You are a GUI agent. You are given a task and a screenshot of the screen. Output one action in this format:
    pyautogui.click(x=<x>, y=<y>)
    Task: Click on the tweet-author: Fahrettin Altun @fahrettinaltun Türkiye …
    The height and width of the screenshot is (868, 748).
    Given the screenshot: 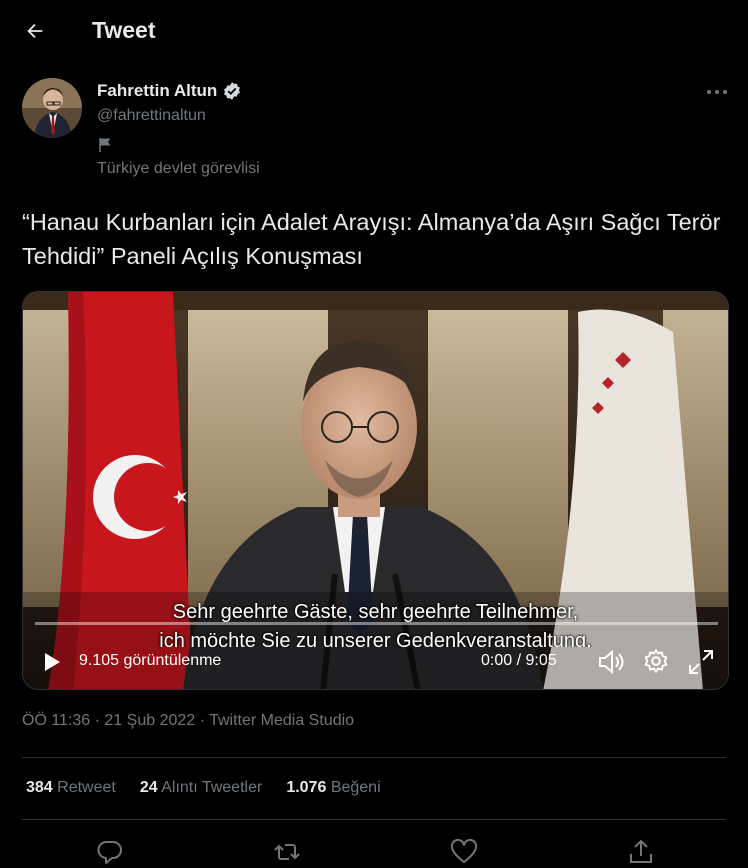 What is the action you would take?
    pyautogui.click(x=372, y=133)
    